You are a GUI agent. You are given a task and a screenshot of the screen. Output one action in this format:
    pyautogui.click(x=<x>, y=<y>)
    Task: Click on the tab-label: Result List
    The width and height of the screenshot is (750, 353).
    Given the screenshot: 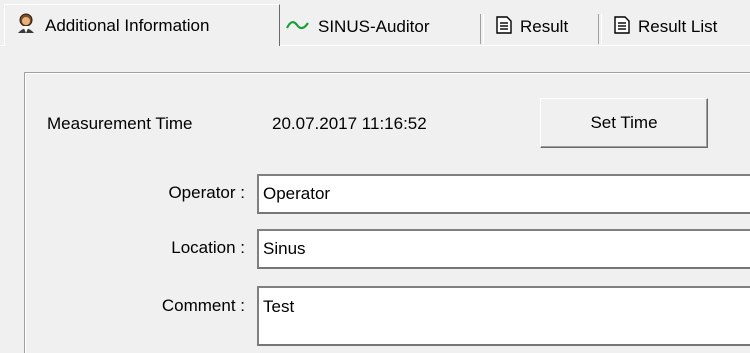 What is the action you would take?
    pyautogui.click(x=678, y=26)
    